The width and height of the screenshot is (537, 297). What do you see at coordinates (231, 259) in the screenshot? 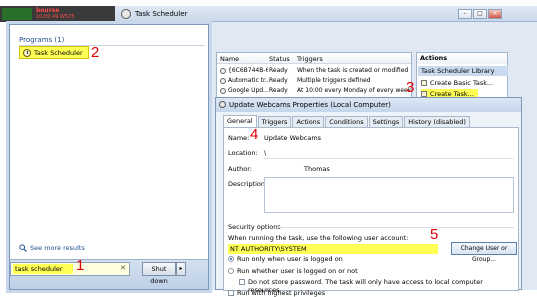
I see `run-only-logged-on-radio` at bounding box center [231, 259].